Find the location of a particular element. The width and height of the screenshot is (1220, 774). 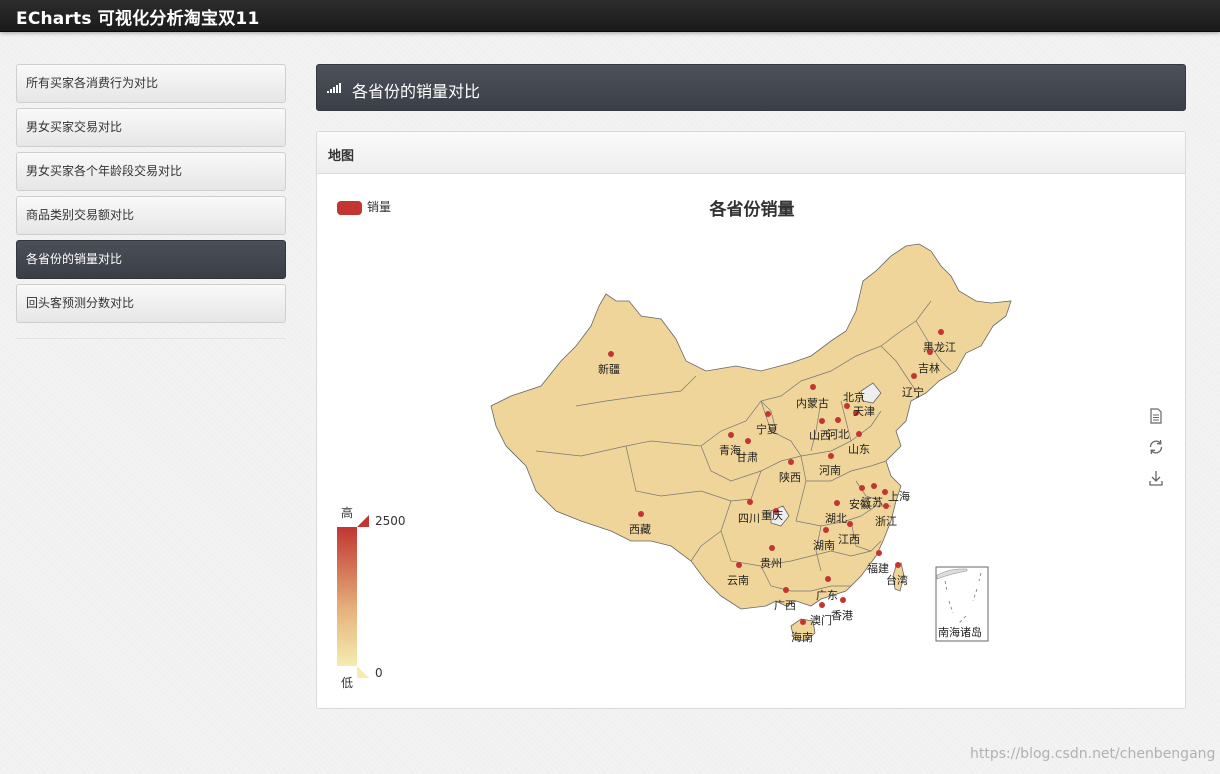

svg-text: 北京 is located at coordinates (854, 397).